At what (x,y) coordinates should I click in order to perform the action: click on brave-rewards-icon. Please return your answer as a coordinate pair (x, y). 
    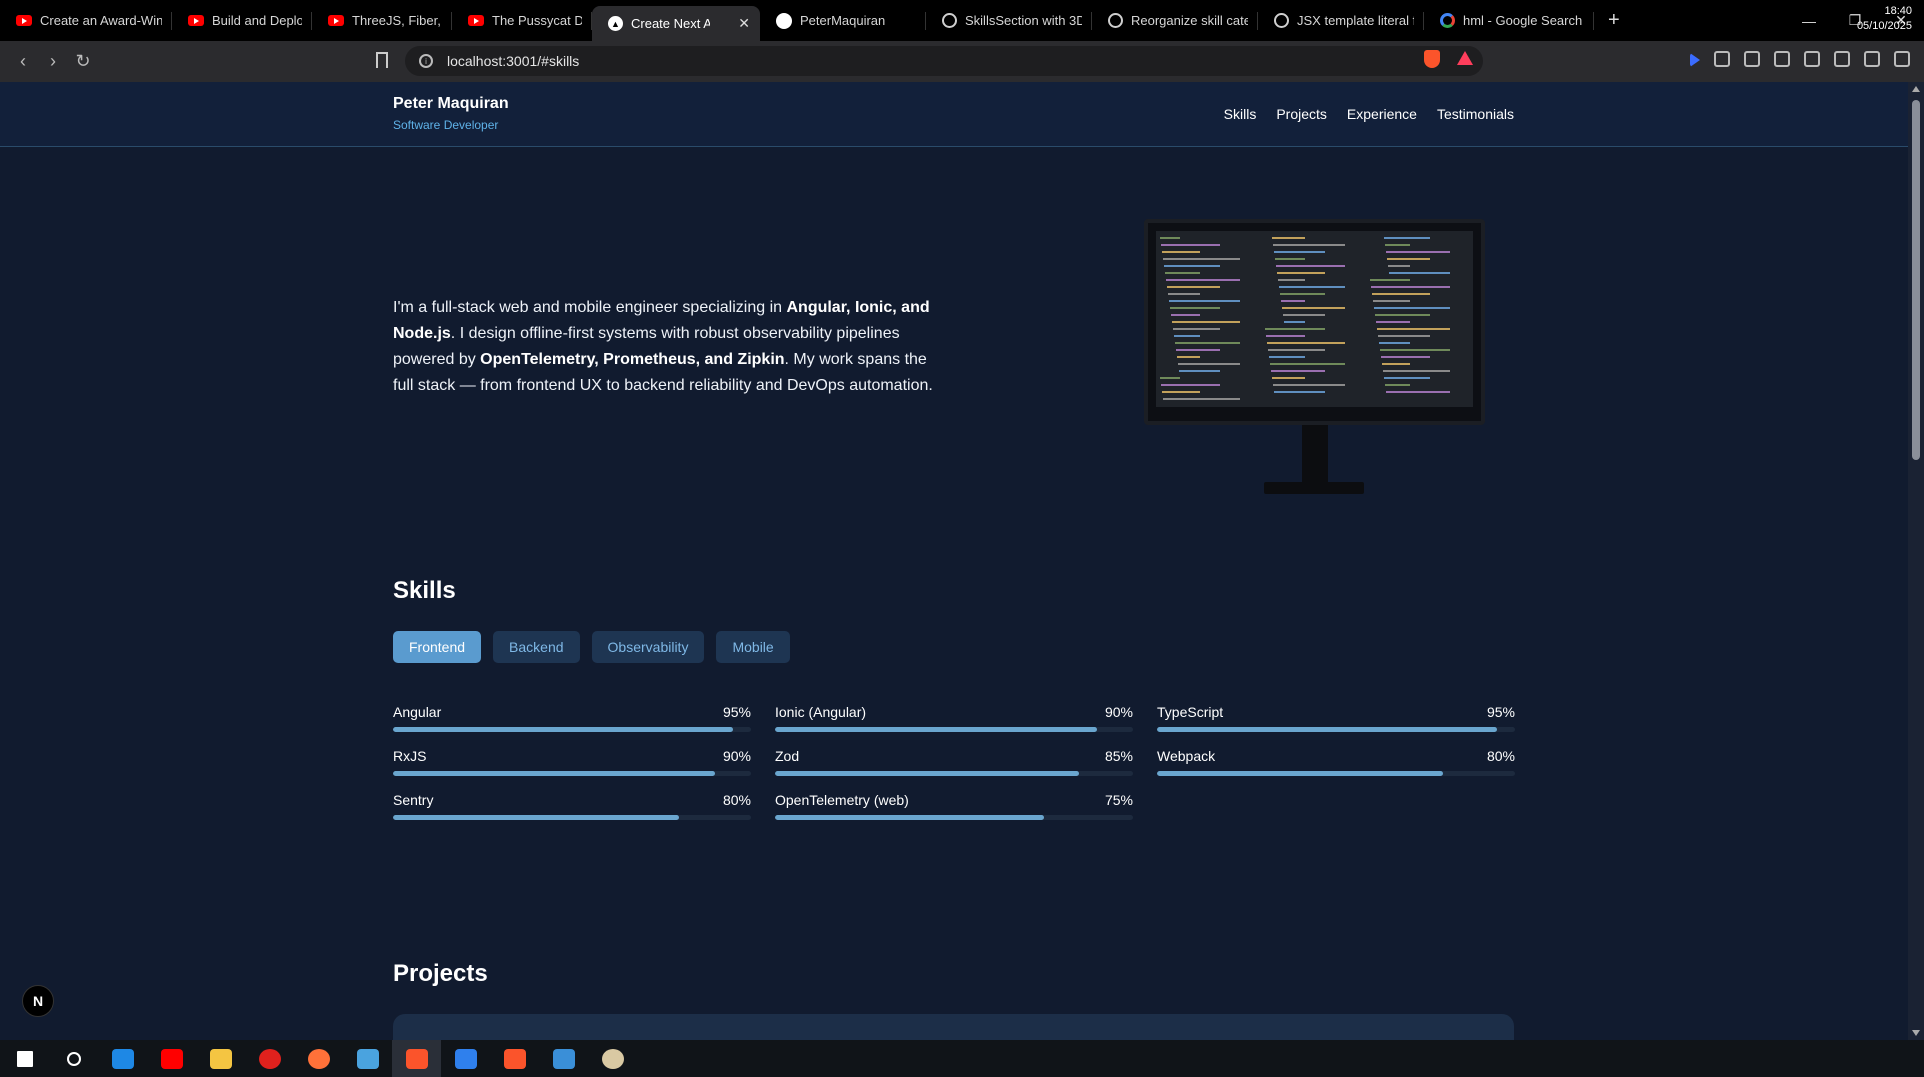
    Looking at the image, I should click on (1465, 58).